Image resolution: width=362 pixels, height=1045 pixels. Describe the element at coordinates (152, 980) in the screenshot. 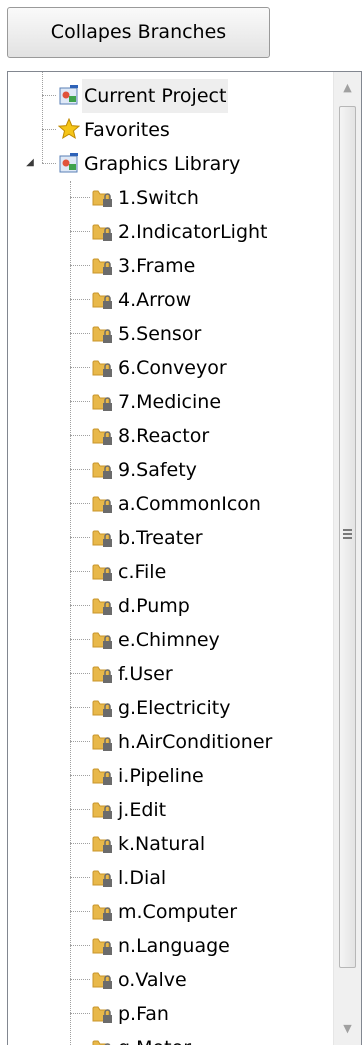

I see `tree-item-label: o.Valve` at that location.